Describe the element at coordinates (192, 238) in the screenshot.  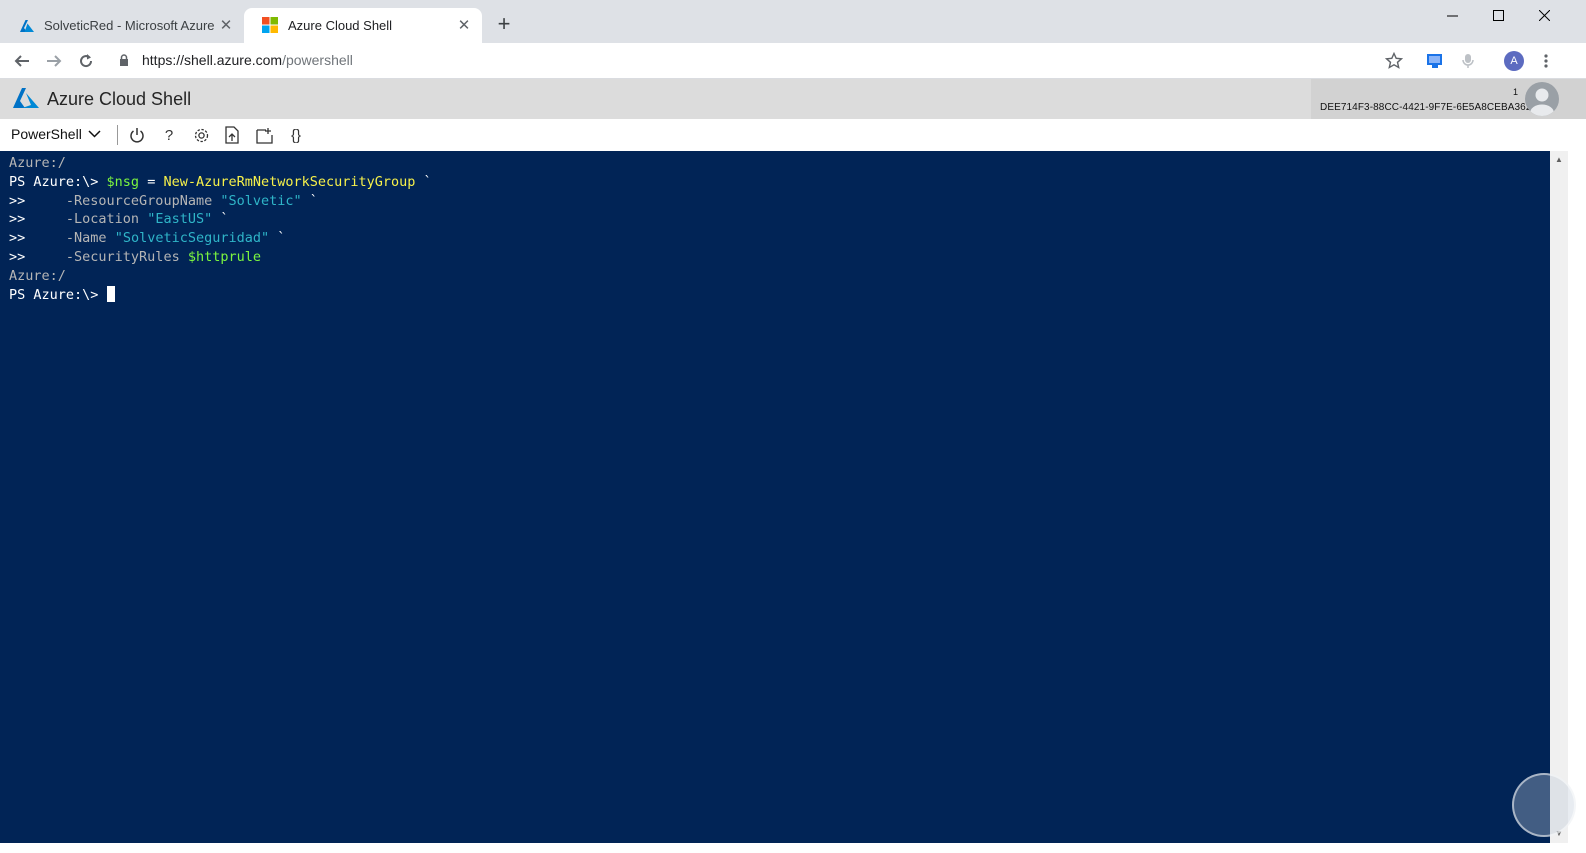
I see `string-token: "SolveticSeguridad"` at that location.